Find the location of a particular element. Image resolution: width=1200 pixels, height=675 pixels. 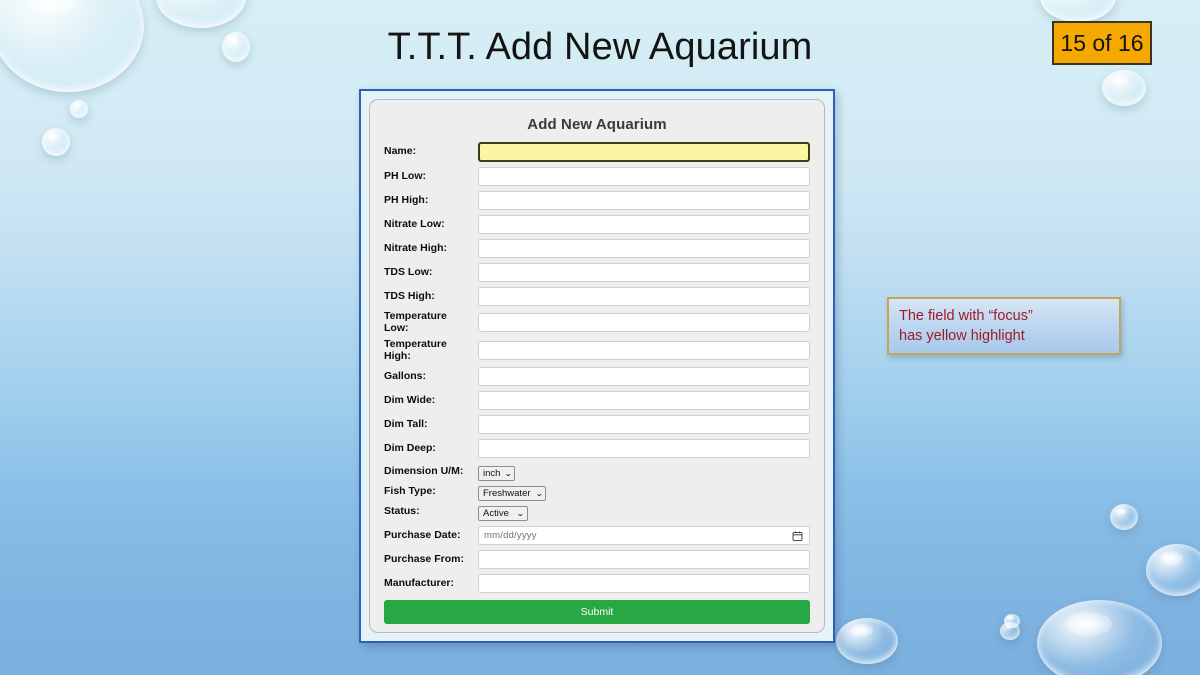

field-label-dim-tall: Dim Tall: is located at coordinates (406, 423).